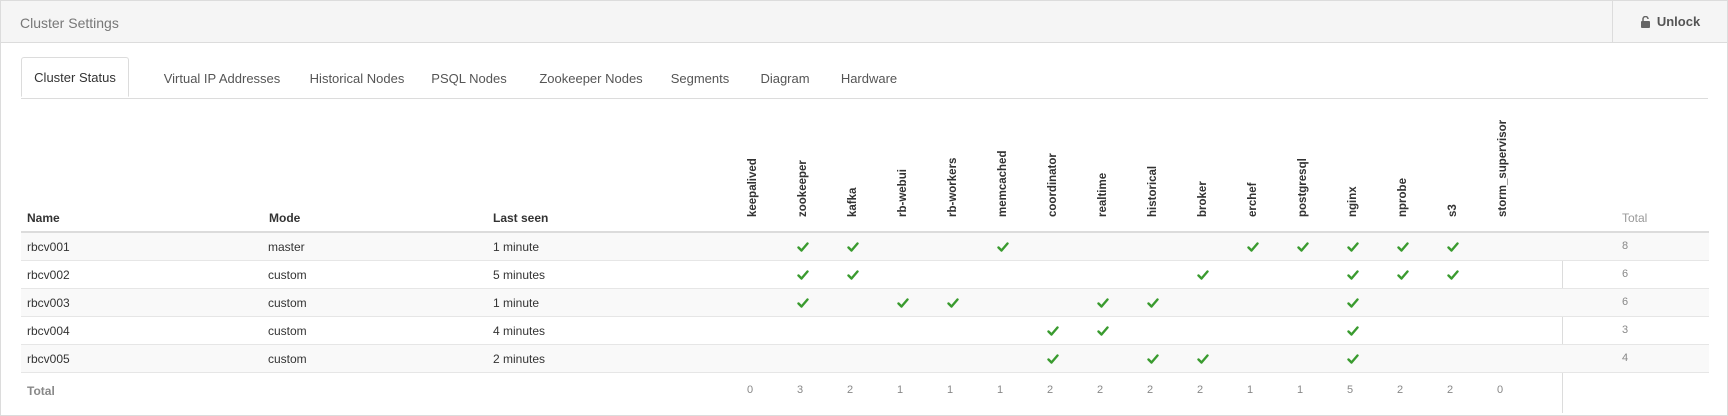 The width and height of the screenshot is (1728, 416). What do you see at coordinates (865, 331) in the screenshot?
I see `table-row: rbcv004 custom 4 minutes 3` at bounding box center [865, 331].